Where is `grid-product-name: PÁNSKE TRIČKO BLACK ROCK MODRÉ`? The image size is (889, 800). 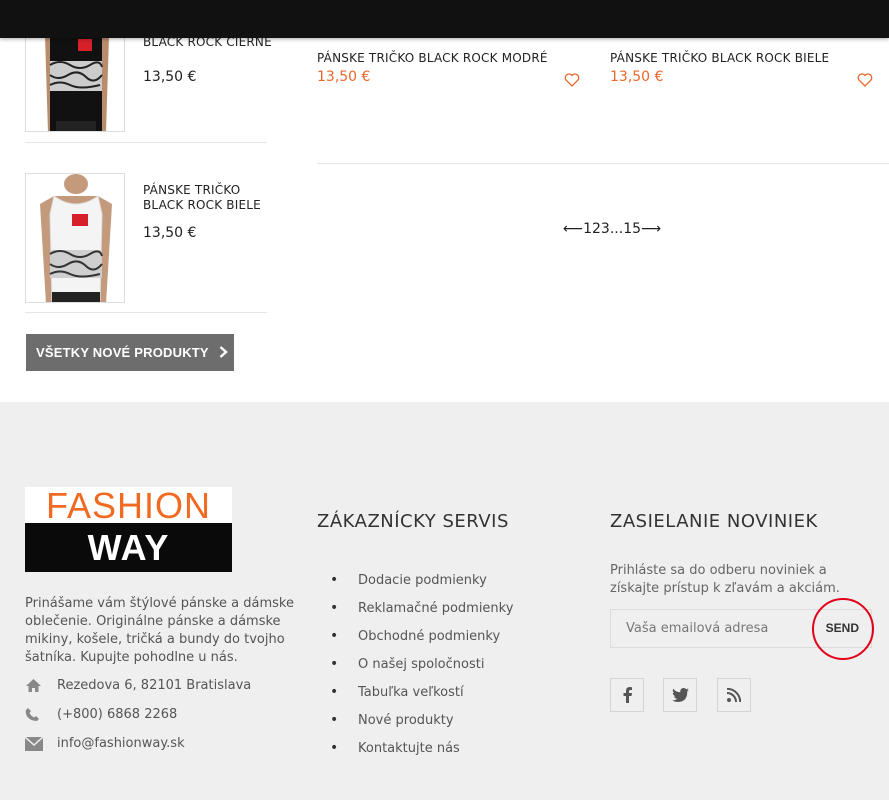
grid-product-name: PÁNSKE TRIČKO BLACK ROCK MODRÉ is located at coordinates (432, 58).